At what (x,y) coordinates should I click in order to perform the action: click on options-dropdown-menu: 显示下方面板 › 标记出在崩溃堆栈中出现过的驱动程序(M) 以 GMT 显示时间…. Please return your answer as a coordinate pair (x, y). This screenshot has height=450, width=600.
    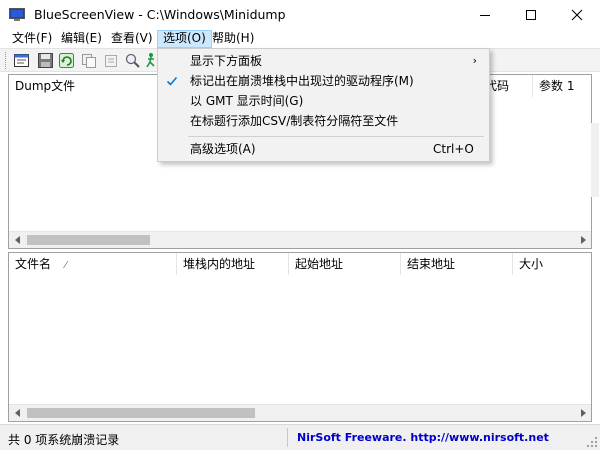
    Looking at the image, I should click on (323, 105).